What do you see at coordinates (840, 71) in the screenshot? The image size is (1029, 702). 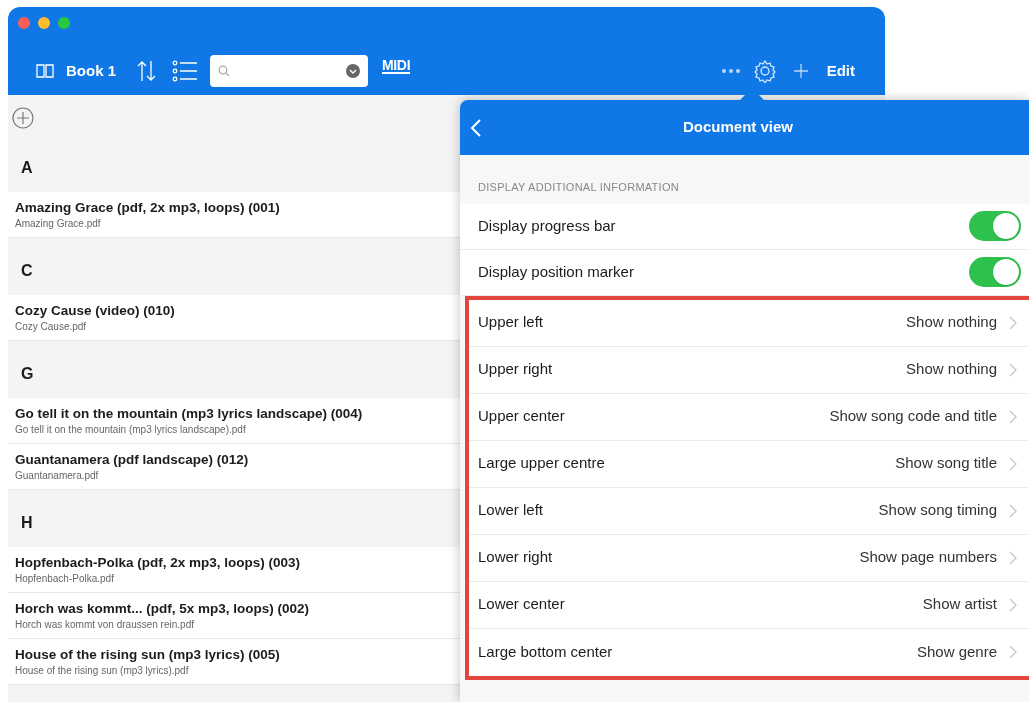 I see `edit-button: Edit` at bounding box center [840, 71].